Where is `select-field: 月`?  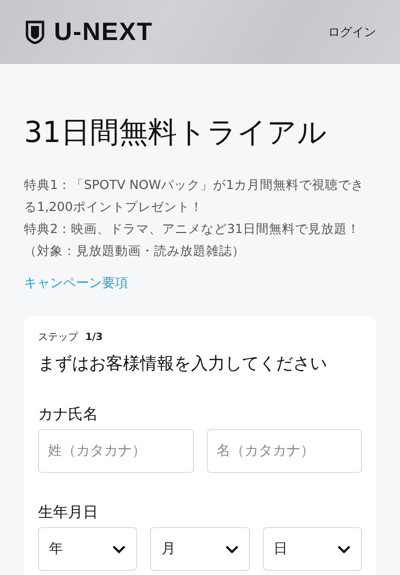 select-field: 月 is located at coordinates (200, 549).